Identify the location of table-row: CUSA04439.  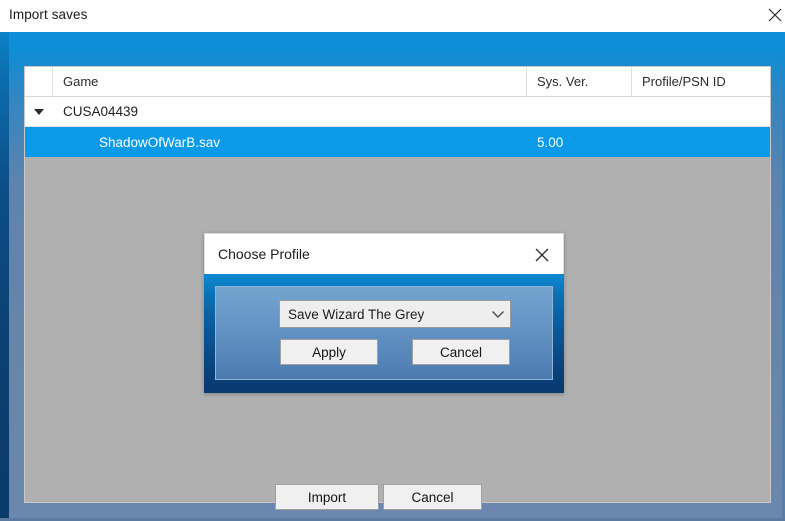
(397, 112).